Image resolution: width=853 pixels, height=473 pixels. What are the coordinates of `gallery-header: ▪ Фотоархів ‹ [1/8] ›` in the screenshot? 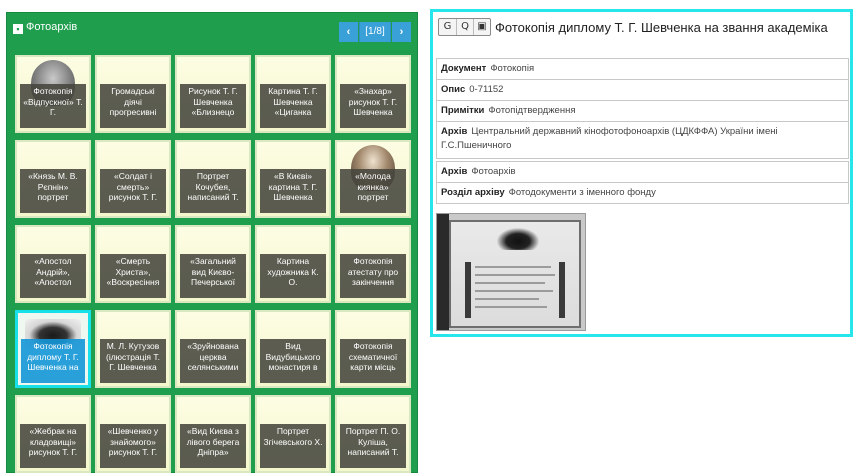 It's located at (212, 32).